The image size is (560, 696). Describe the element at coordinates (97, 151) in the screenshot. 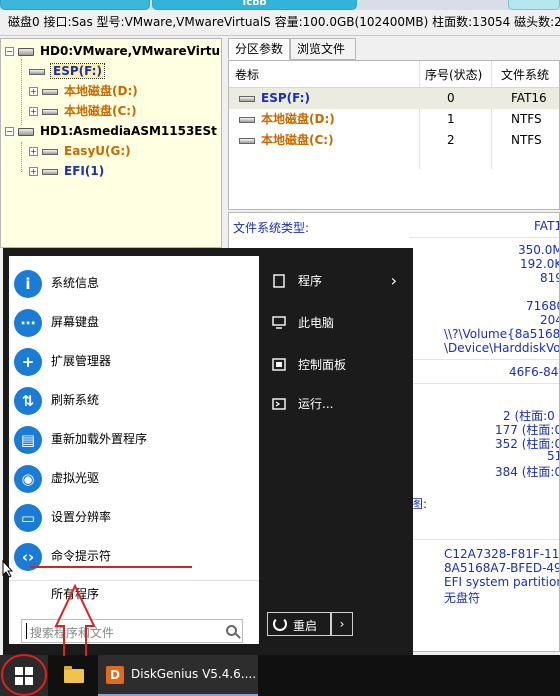

I see `tree-partition-label: EasyU(G:)` at that location.